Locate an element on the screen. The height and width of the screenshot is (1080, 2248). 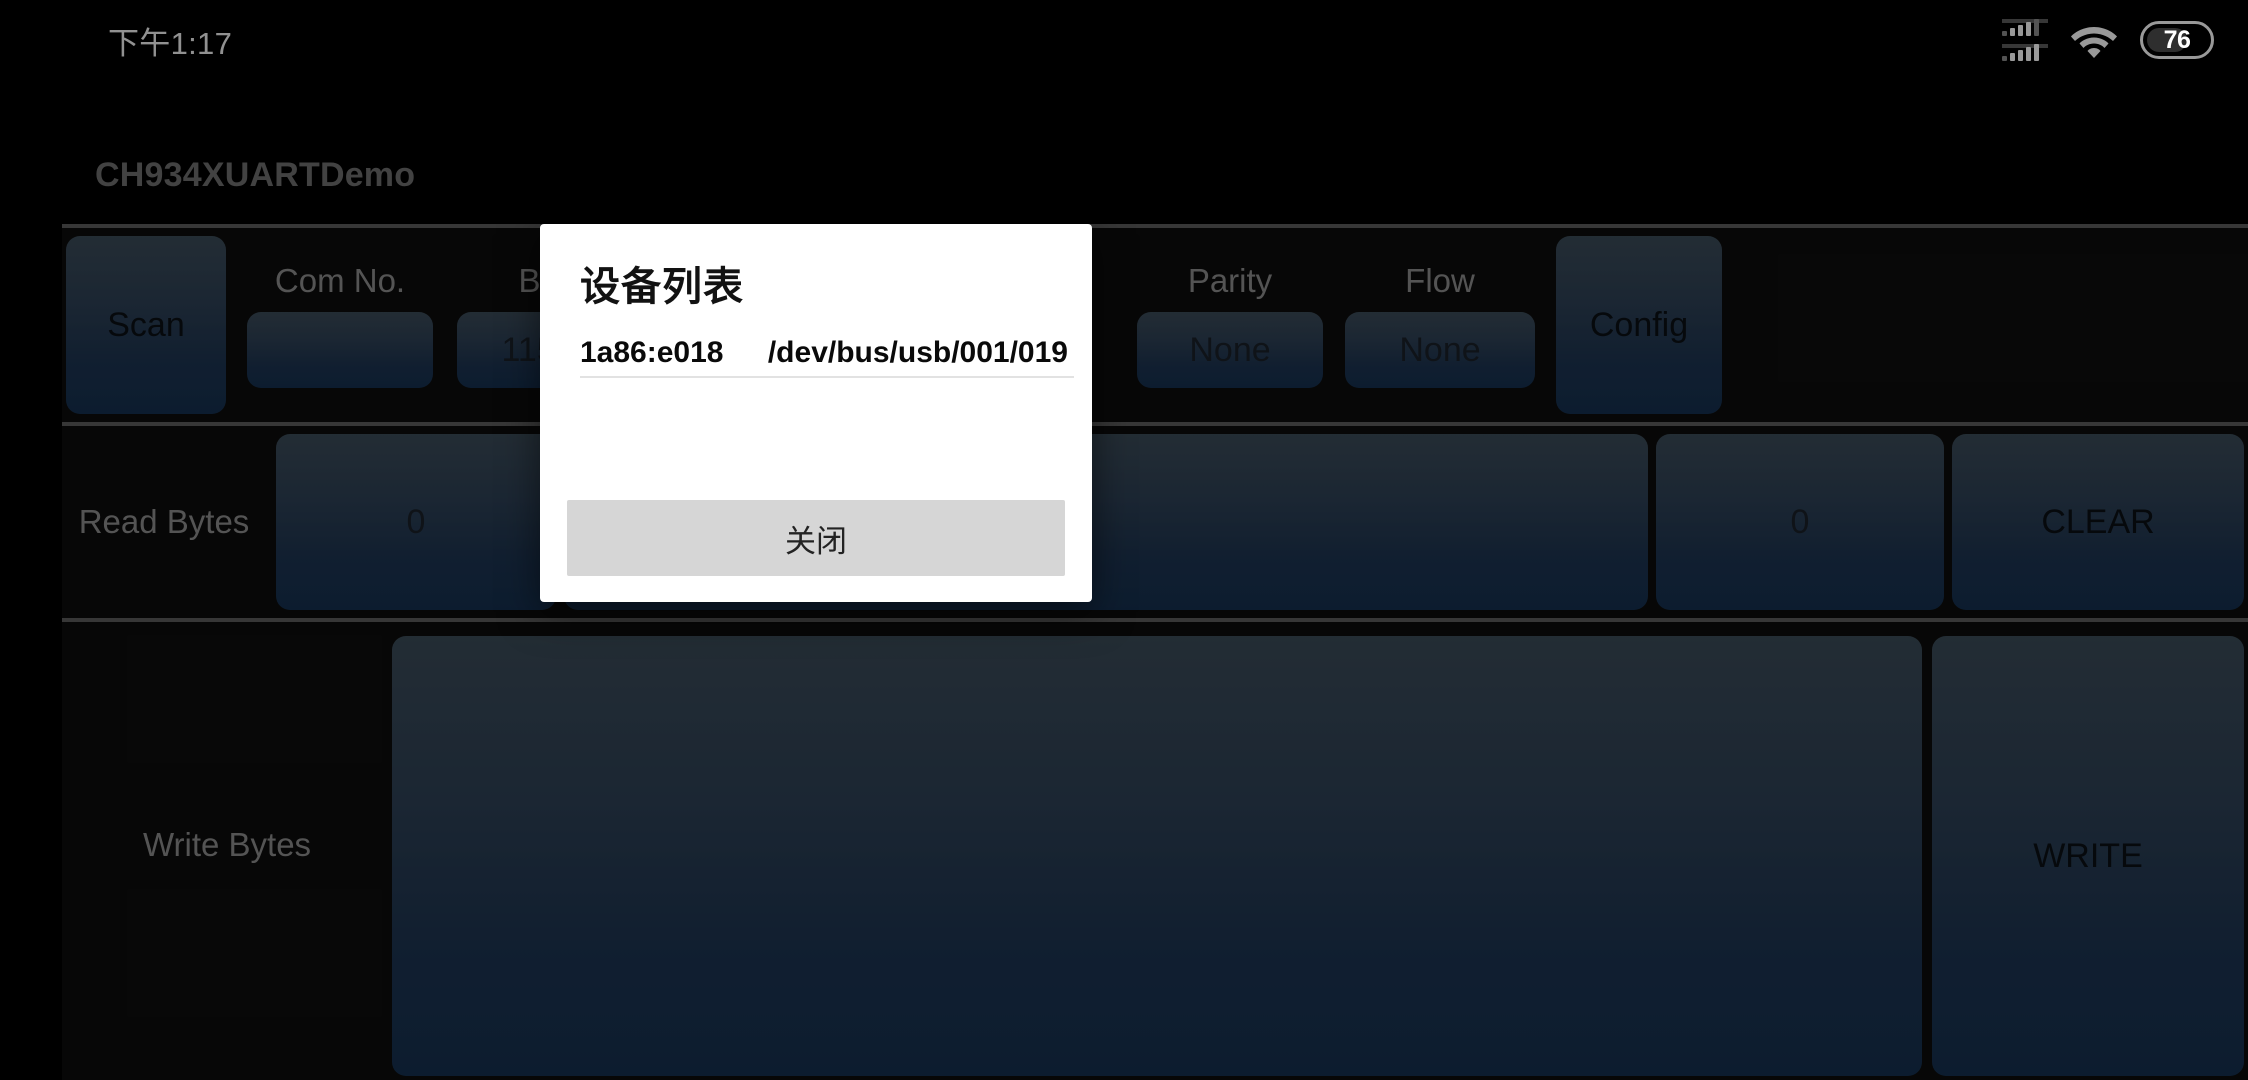
device-list: 1a86:e018 /dev/bus/usb/001/019 is located at coordinates (824, 353).